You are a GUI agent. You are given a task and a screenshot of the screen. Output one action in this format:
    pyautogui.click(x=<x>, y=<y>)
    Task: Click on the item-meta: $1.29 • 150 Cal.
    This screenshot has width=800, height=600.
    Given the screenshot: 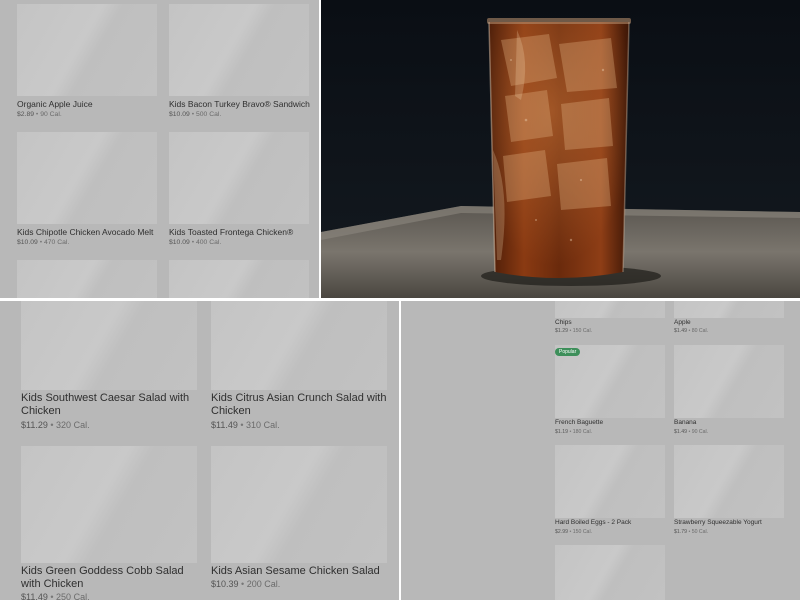 What is the action you would take?
    pyautogui.click(x=573, y=331)
    